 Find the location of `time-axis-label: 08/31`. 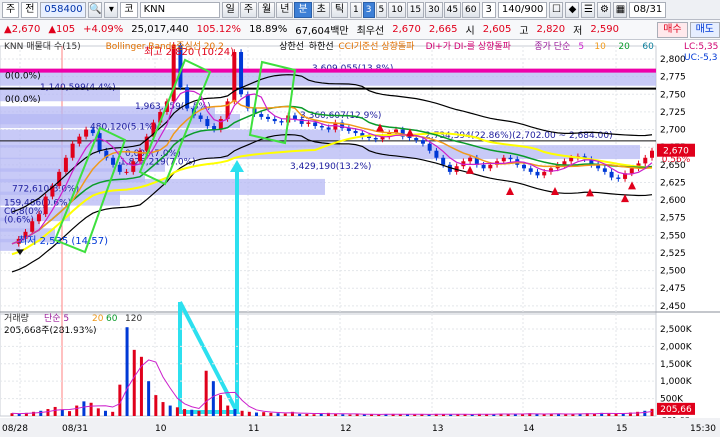

time-axis-label: 08/31 is located at coordinates (75, 429).